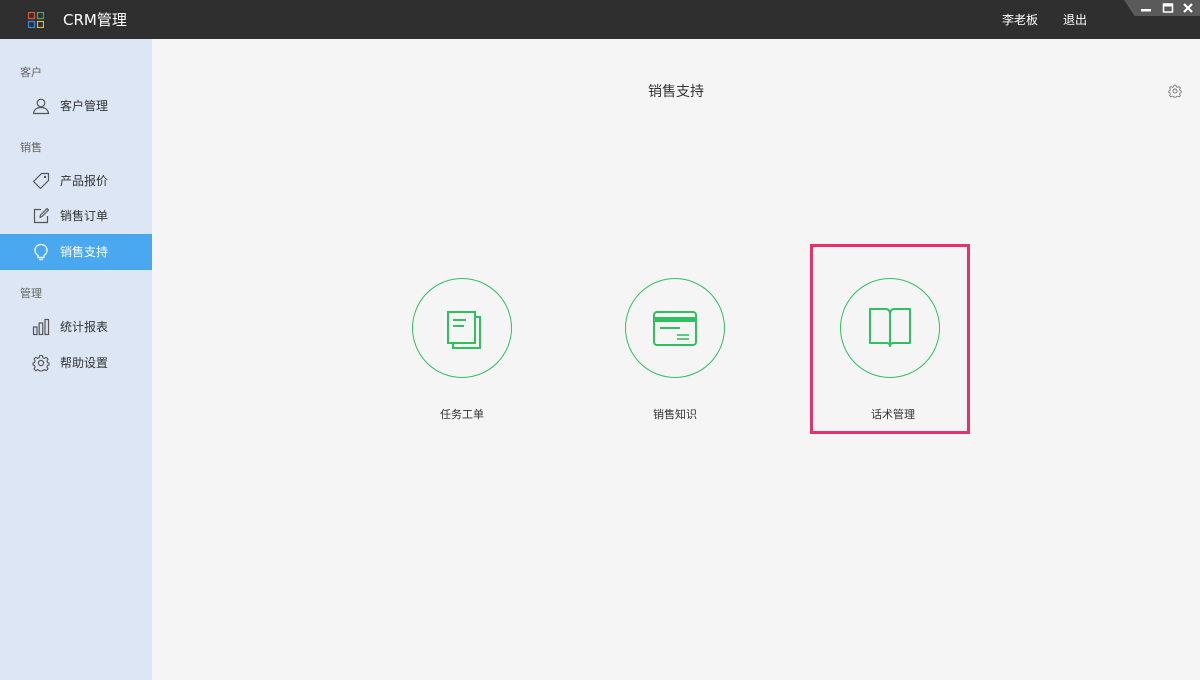  I want to click on section-label-sales: 销售, so click(31, 147).